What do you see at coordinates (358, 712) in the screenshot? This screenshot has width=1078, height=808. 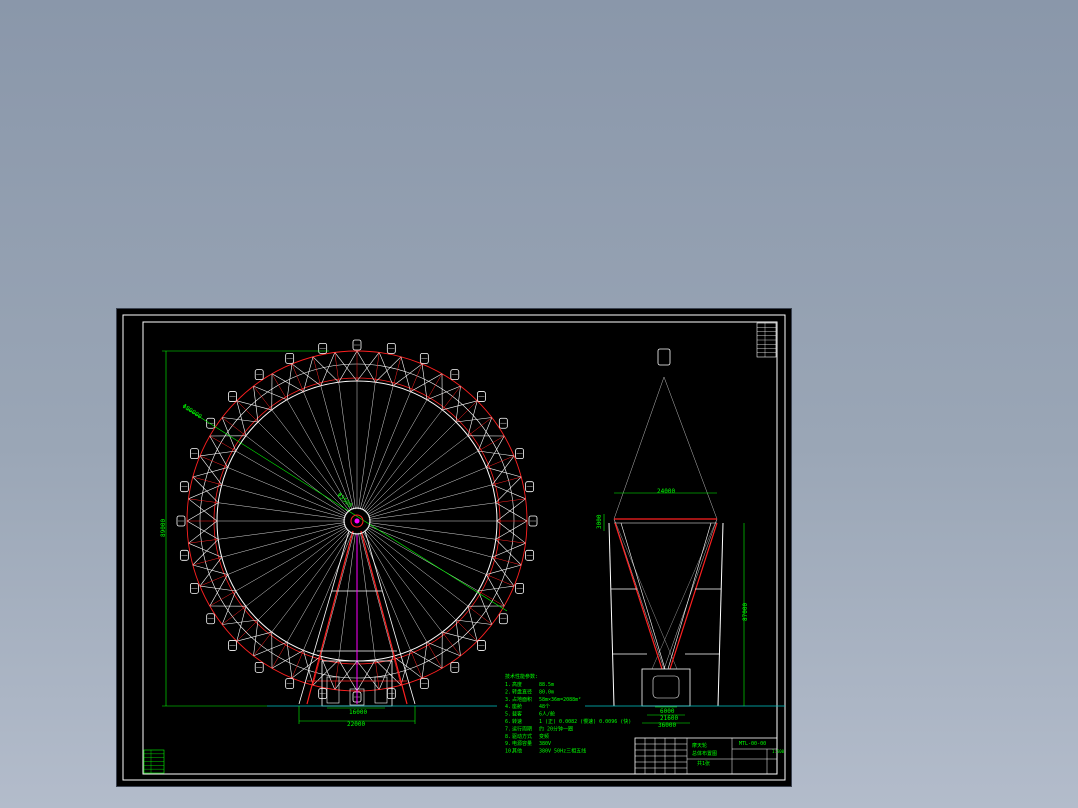 I see `dim-width-inner: 16000` at bounding box center [358, 712].